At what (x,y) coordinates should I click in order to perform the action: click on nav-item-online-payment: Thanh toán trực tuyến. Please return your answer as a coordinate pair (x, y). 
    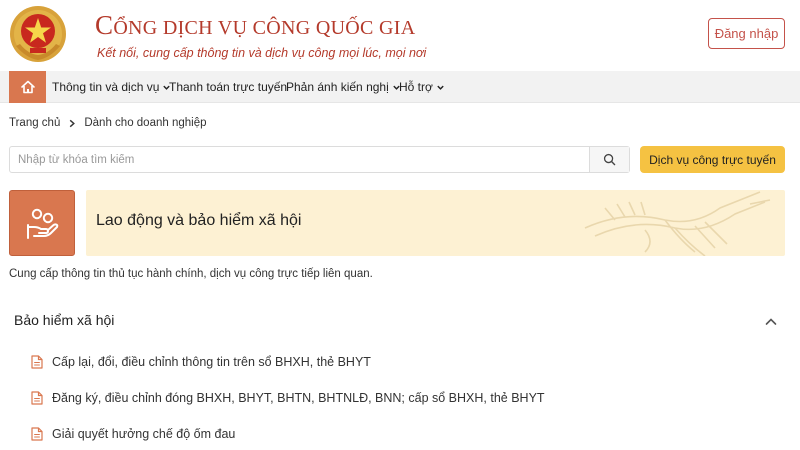
    Looking at the image, I should click on (228, 87).